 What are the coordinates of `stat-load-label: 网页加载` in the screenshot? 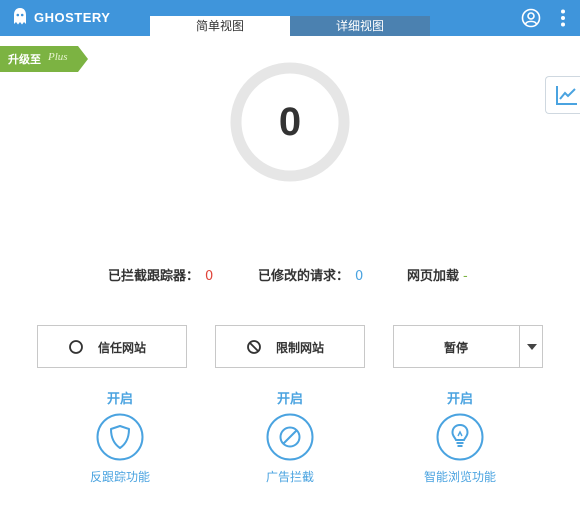 It's located at (433, 276).